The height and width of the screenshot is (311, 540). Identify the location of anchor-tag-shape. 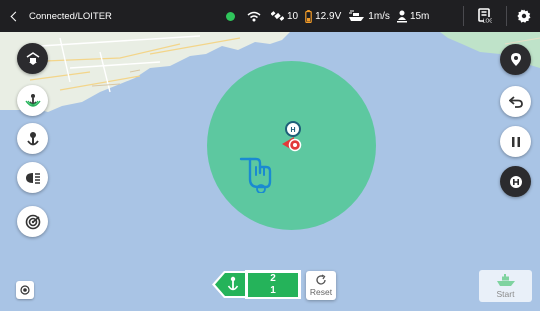
(228, 284).